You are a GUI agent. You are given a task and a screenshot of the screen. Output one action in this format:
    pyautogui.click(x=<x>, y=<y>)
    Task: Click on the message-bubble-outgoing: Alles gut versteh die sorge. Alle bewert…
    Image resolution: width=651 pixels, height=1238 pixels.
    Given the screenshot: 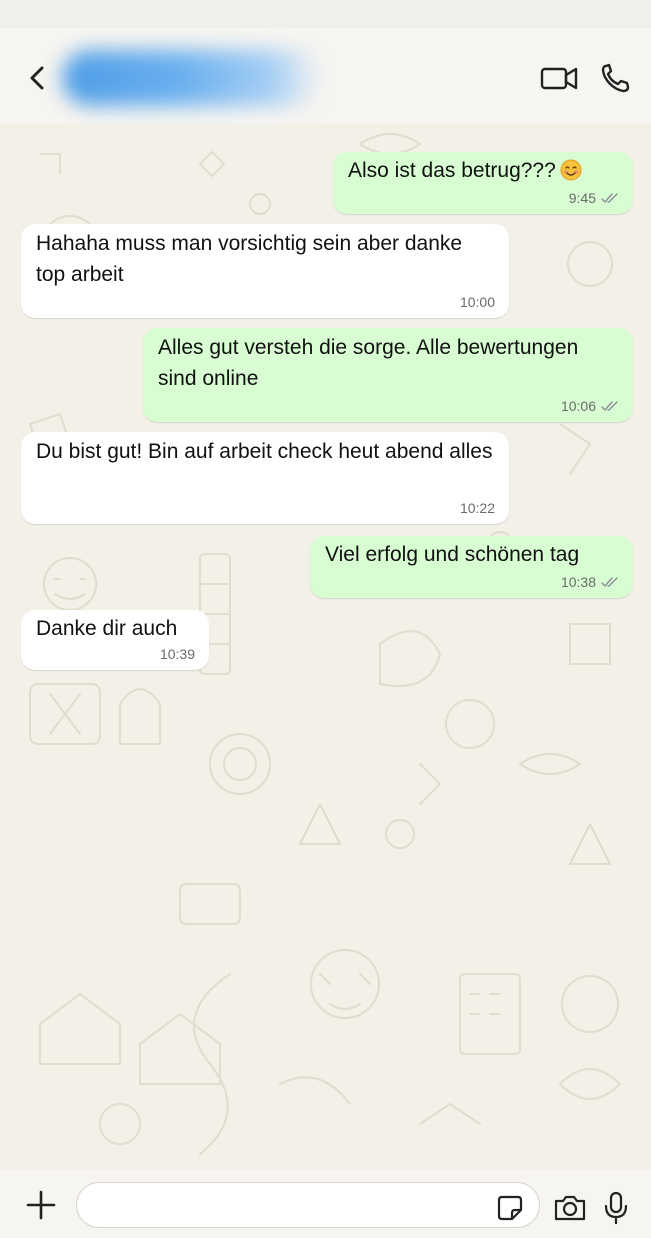 What is the action you would take?
    pyautogui.click(x=388, y=375)
    